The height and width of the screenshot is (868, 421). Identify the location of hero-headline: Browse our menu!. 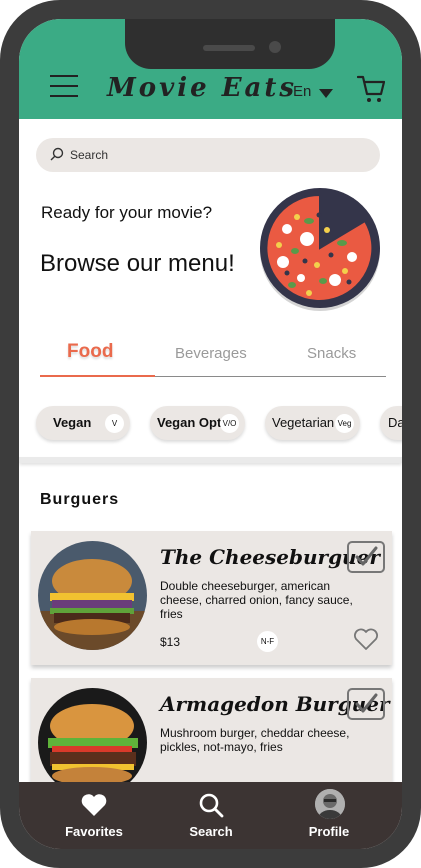
(137, 263).